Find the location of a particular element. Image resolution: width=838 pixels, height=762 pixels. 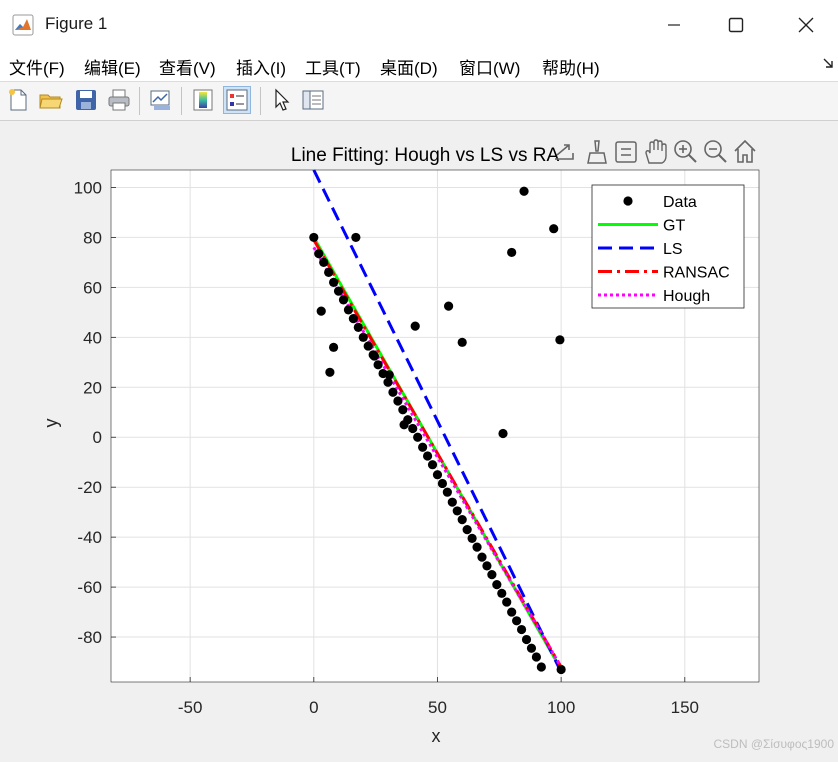

axes-toolbar is located at coordinates (655, 151).